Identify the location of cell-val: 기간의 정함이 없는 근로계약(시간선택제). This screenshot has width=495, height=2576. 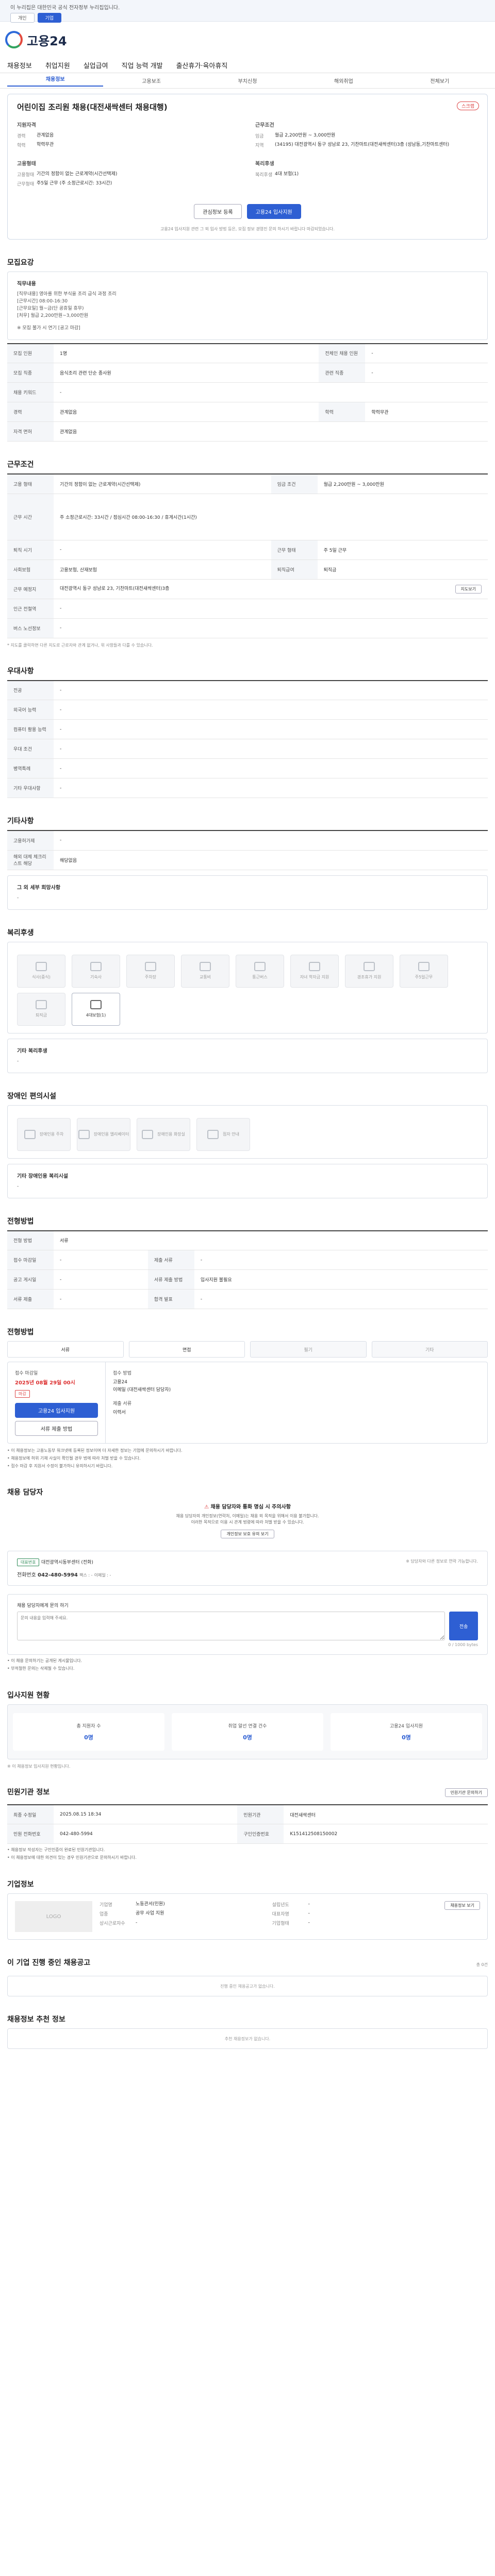
(163, 483).